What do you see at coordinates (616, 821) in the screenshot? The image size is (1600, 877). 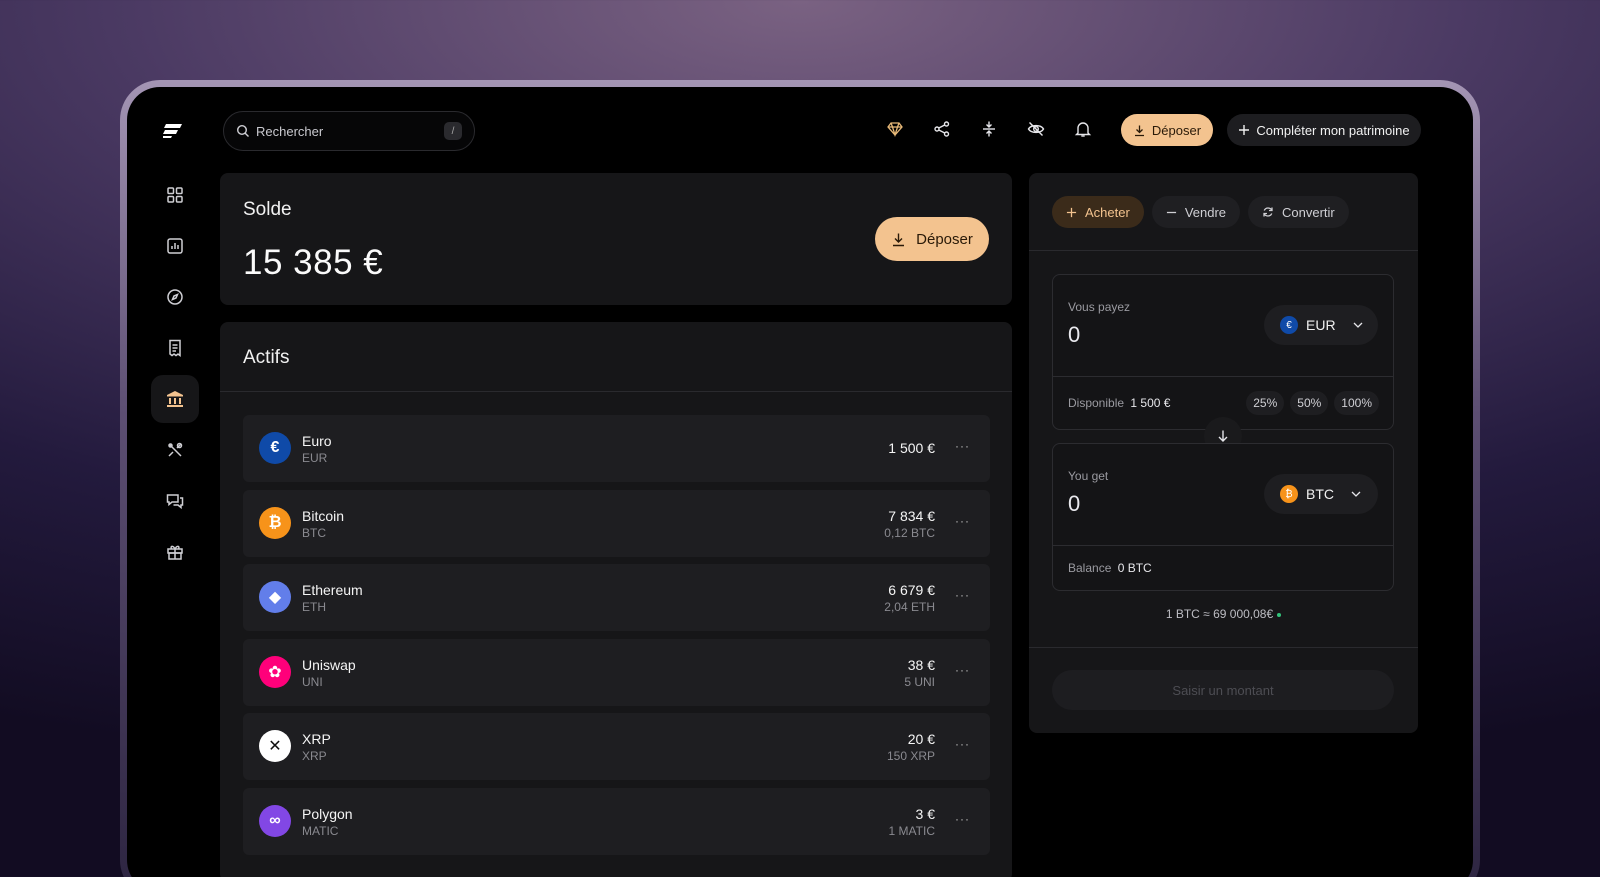 I see `asset-row-matic: ∞ Polygon MATIC 3 €1 MATIC ···` at bounding box center [616, 821].